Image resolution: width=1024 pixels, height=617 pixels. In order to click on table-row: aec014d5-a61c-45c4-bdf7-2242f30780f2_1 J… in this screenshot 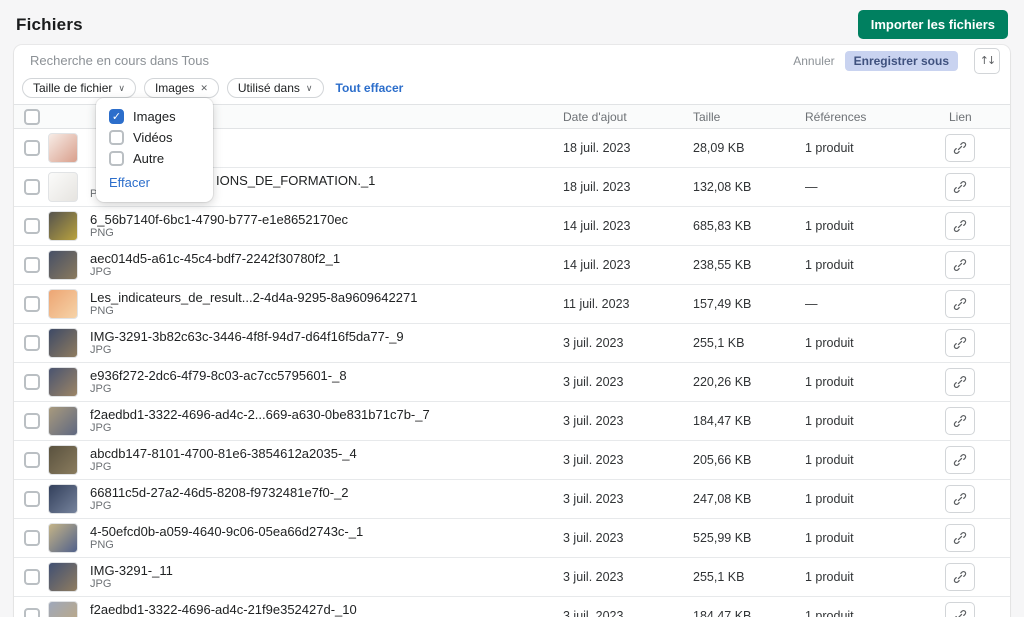, I will do `click(512, 265)`.